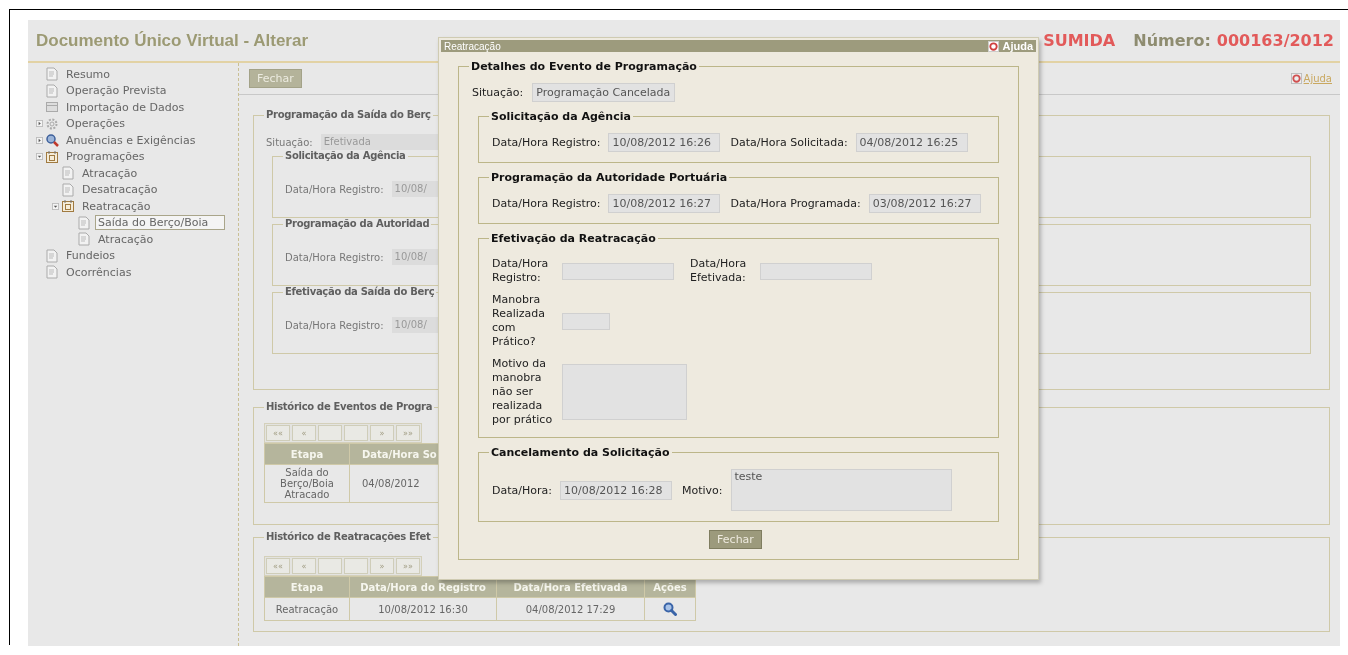 This screenshot has height=655, width=1348. What do you see at coordinates (523, 392) in the screenshot?
I see `field-label: Motivo da manobra não ser realizada por prático` at bounding box center [523, 392].